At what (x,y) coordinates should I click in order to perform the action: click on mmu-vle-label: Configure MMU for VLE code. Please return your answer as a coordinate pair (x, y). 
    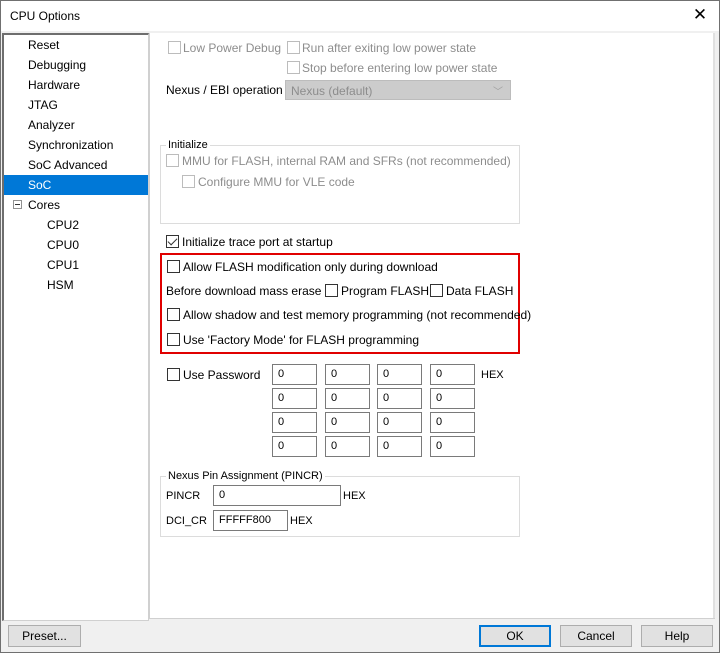
    Looking at the image, I should click on (276, 182).